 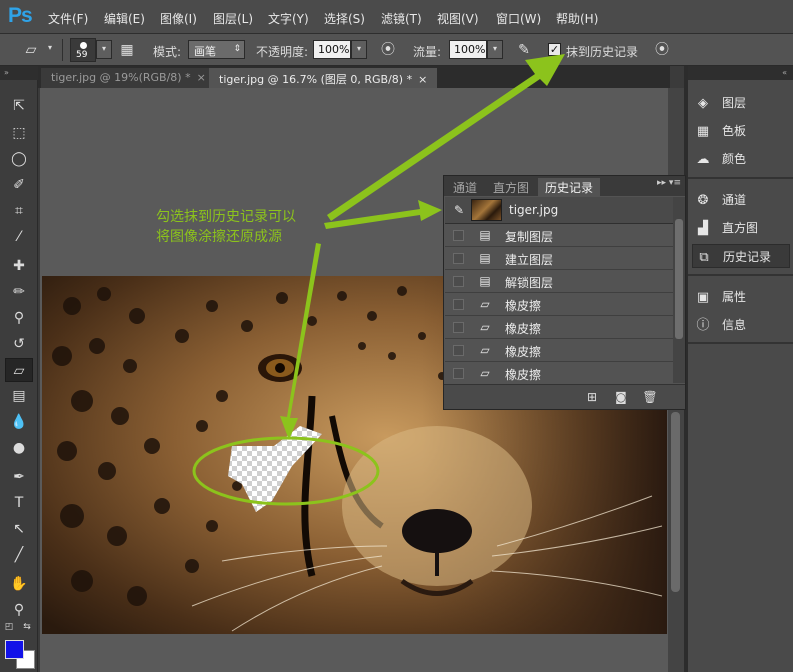 What do you see at coordinates (577, 18) in the screenshot?
I see `menu-help: 帮助(H)` at bounding box center [577, 18].